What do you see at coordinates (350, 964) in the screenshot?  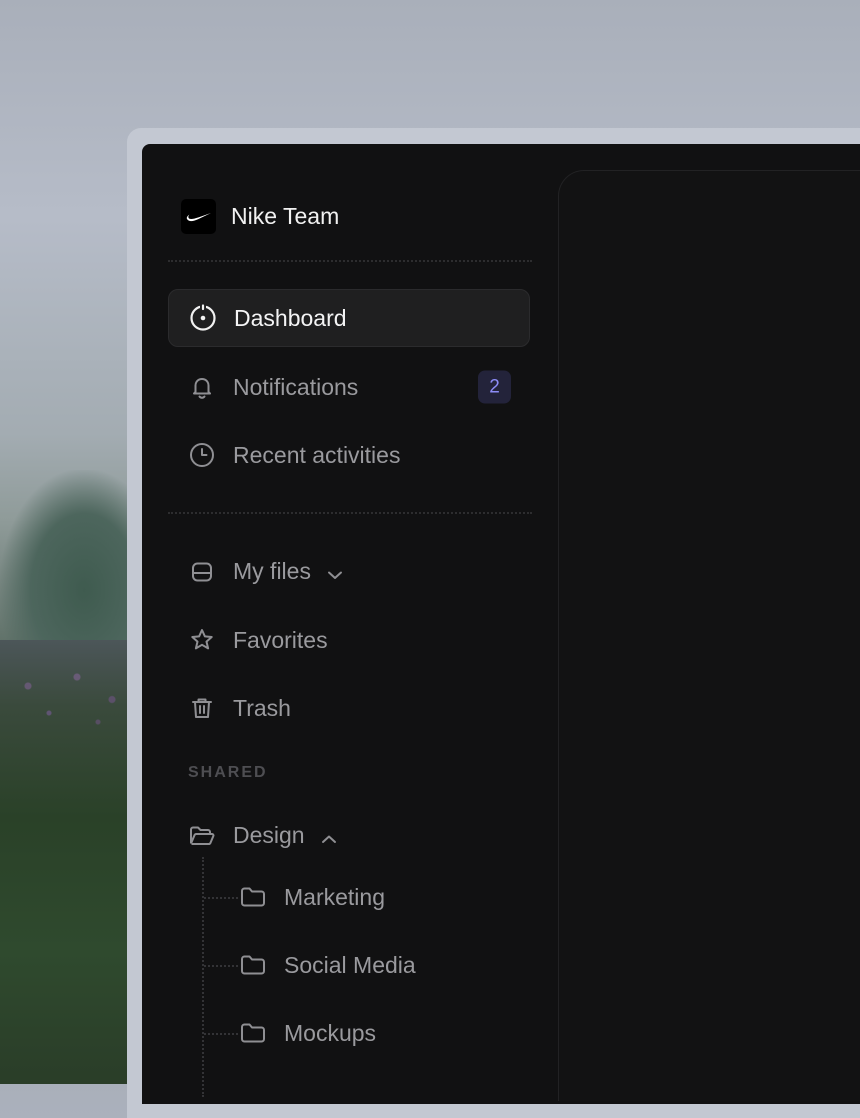 I see `folder-label: Social Media` at bounding box center [350, 964].